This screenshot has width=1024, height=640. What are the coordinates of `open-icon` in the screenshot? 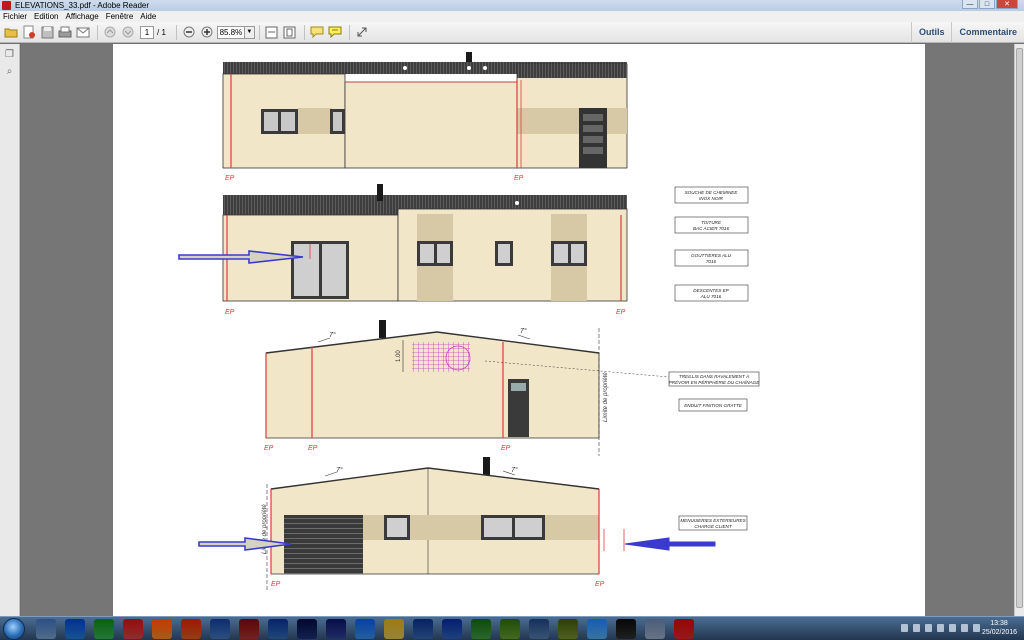 It's located at (11, 32).